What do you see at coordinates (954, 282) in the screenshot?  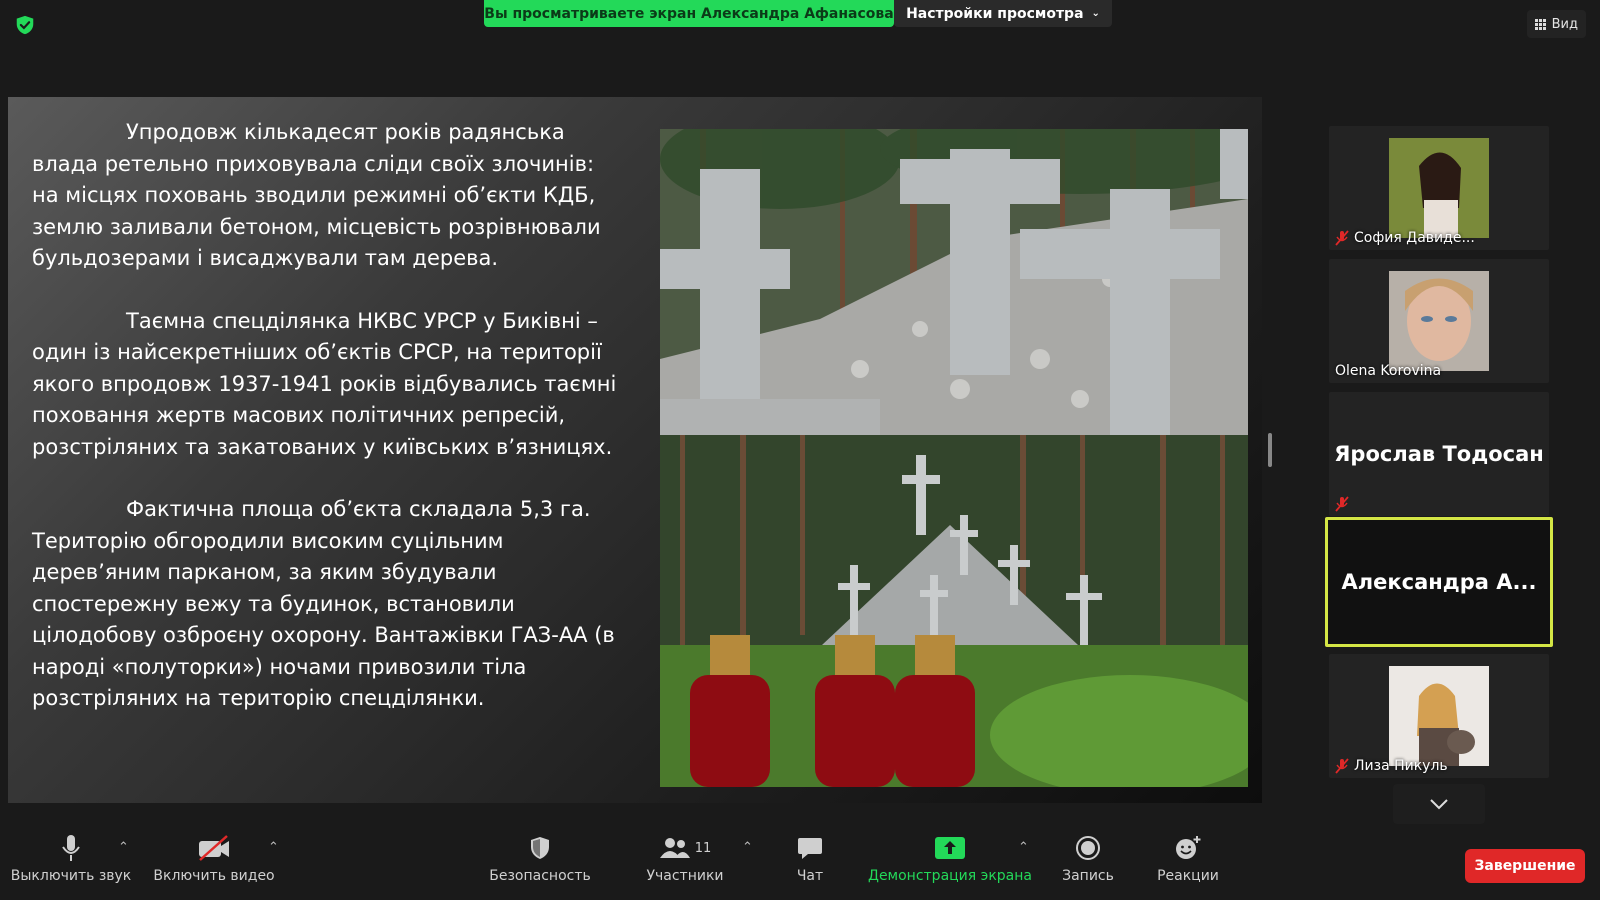 I see `memorial-crosses-photo` at bounding box center [954, 282].